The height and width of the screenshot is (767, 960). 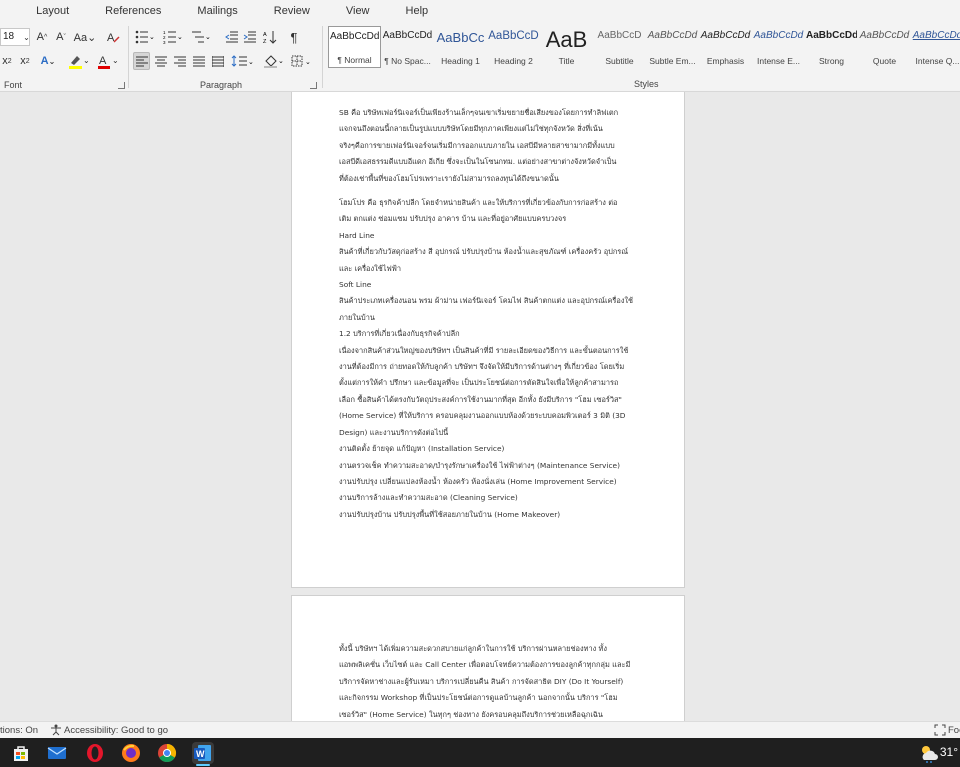 What do you see at coordinates (21, 753) in the screenshot?
I see `store-icon` at bounding box center [21, 753].